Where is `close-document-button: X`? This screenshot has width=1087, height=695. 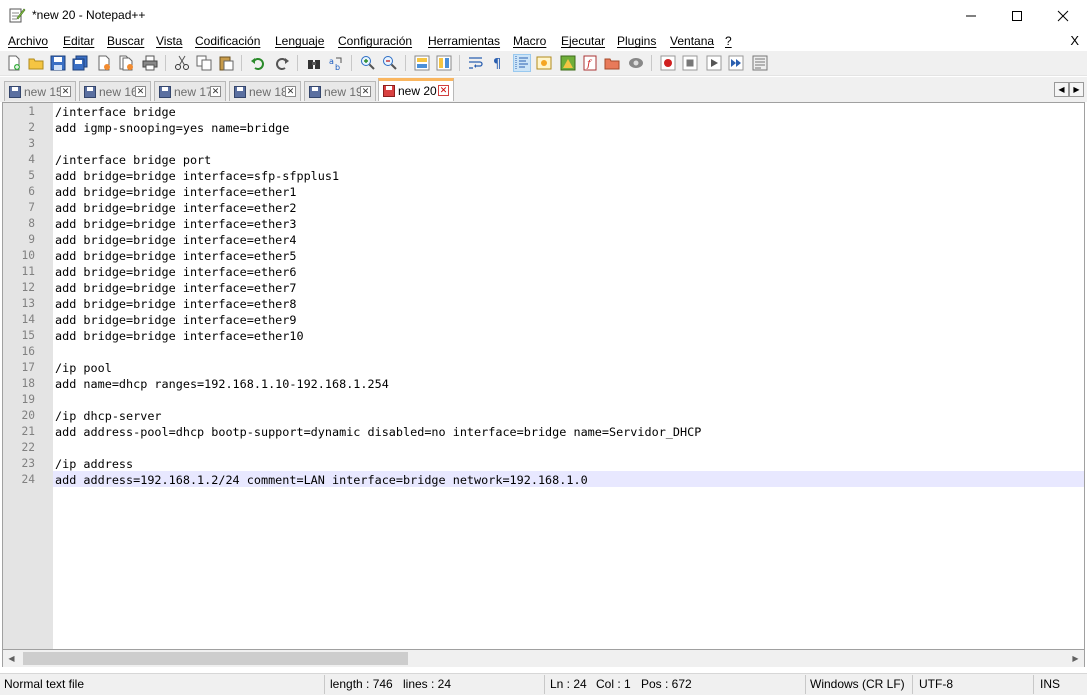 close-document-button: X is located at coordinates (1074, 40).